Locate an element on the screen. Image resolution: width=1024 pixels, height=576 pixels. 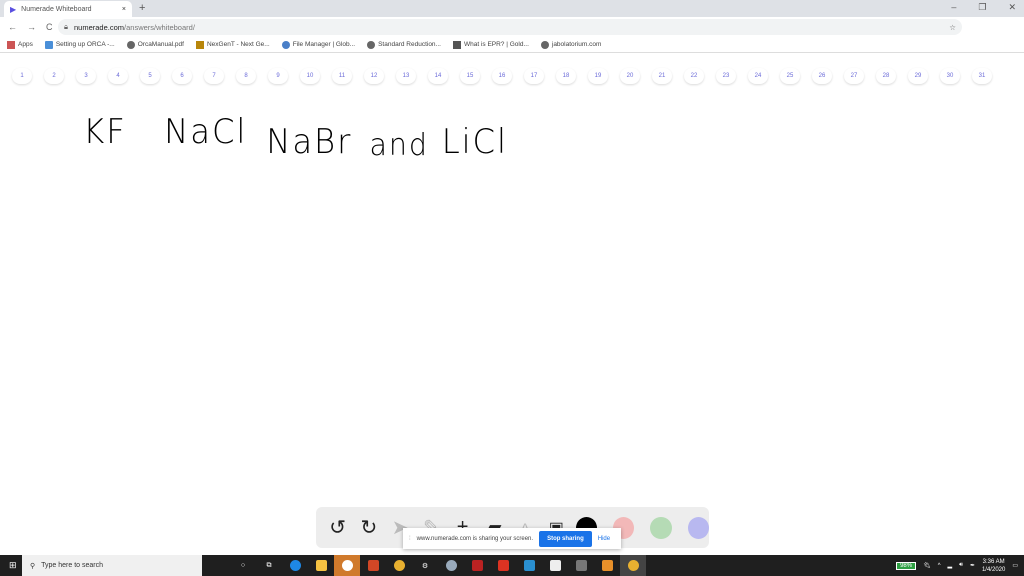
url-host: numerade.com is located at coordinates (99, 27).